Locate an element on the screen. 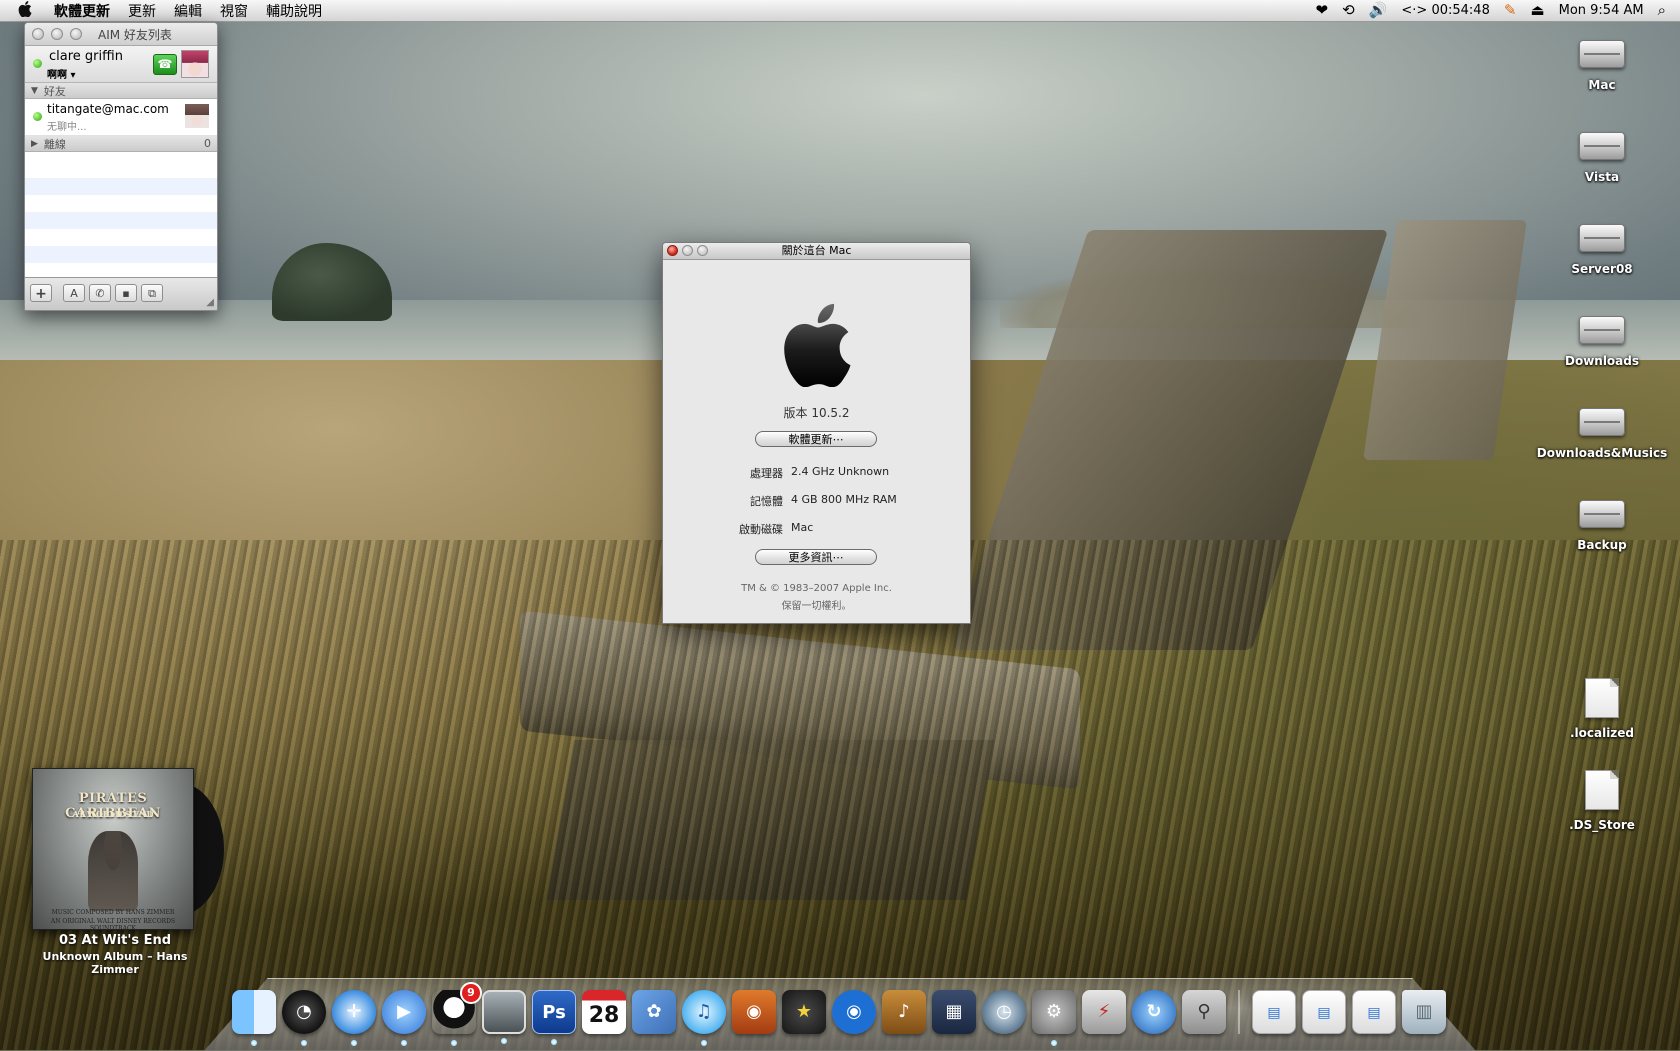 The width and height of the screenshot is (1680, 1051). desktop-drive-backup: Backup is located at coordinates (1602, 526).